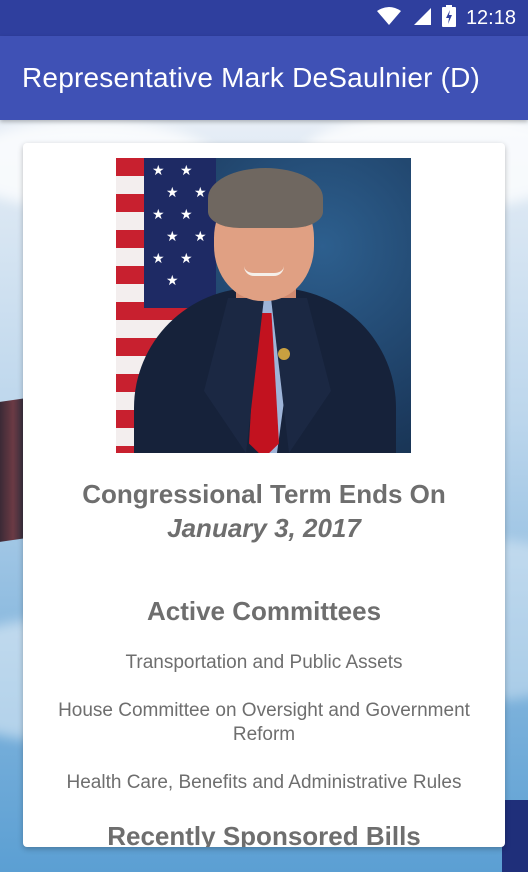 This screenshot has height=872, width=528. Describe the element at coordinates (264, 528) in the screenshot. I see `term-end-date: January 3, 2017` at that location.